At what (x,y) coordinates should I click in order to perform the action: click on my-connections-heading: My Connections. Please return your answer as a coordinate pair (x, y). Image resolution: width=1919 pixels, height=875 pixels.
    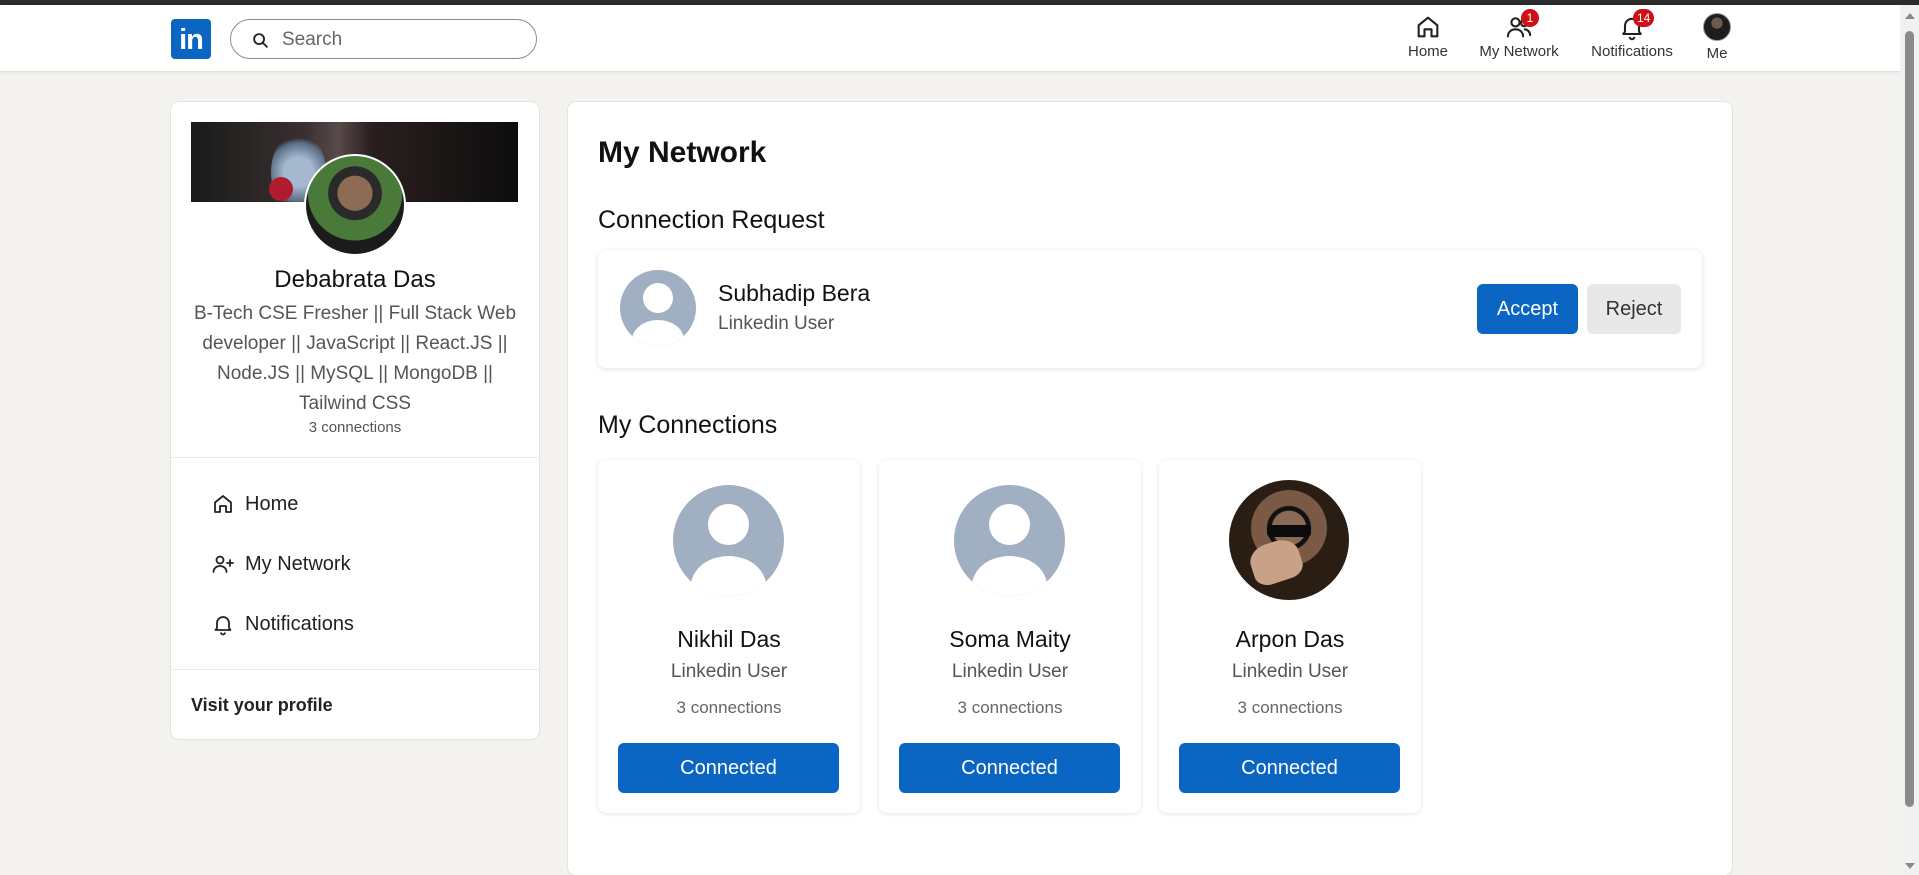
    Looking at the image, I should click on (688, 425).